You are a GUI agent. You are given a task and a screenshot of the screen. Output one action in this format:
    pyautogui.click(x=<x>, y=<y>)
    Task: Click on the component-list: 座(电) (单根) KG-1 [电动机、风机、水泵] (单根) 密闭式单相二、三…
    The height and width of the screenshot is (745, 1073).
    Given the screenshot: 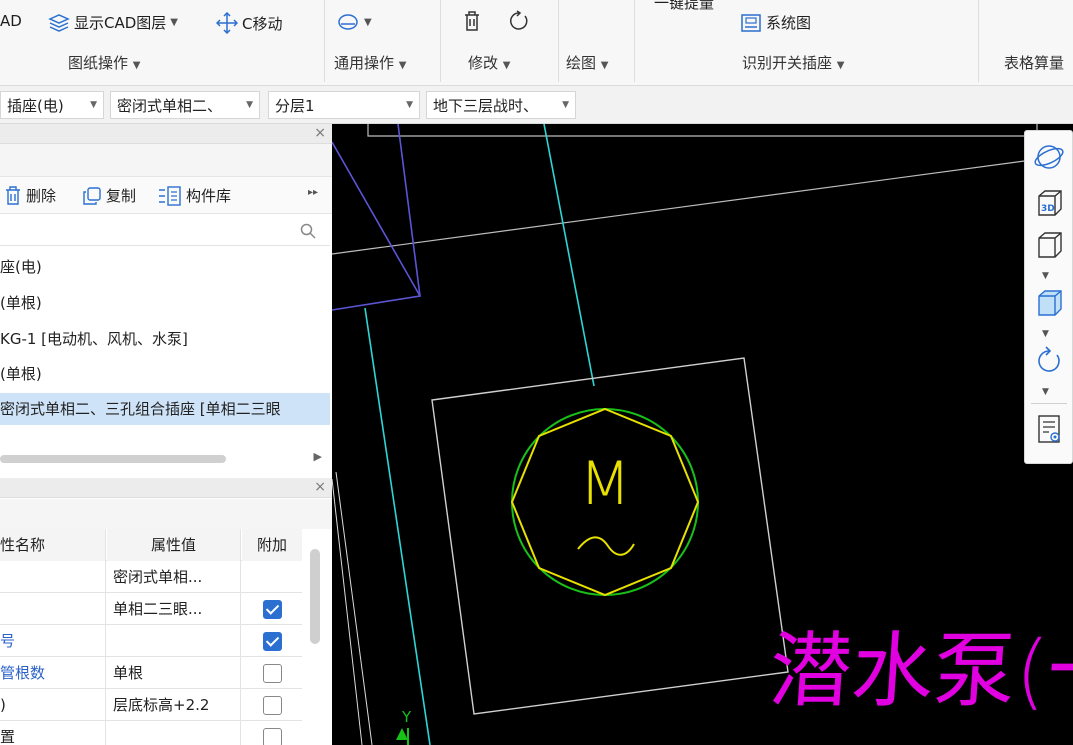 What is the action you would take?
    pyautogui.click(x=165, y=341)
    